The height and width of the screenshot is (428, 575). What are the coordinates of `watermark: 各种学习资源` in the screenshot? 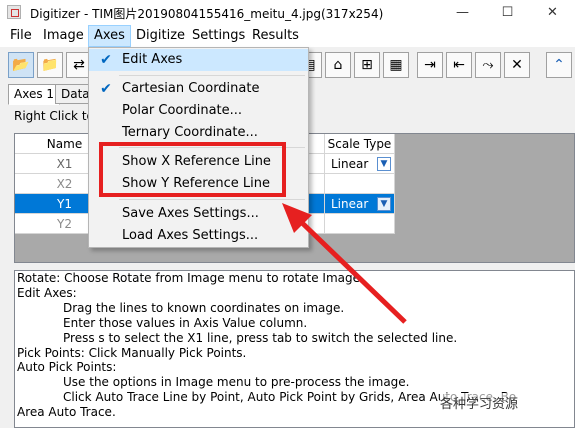 It's located at (479, 402).